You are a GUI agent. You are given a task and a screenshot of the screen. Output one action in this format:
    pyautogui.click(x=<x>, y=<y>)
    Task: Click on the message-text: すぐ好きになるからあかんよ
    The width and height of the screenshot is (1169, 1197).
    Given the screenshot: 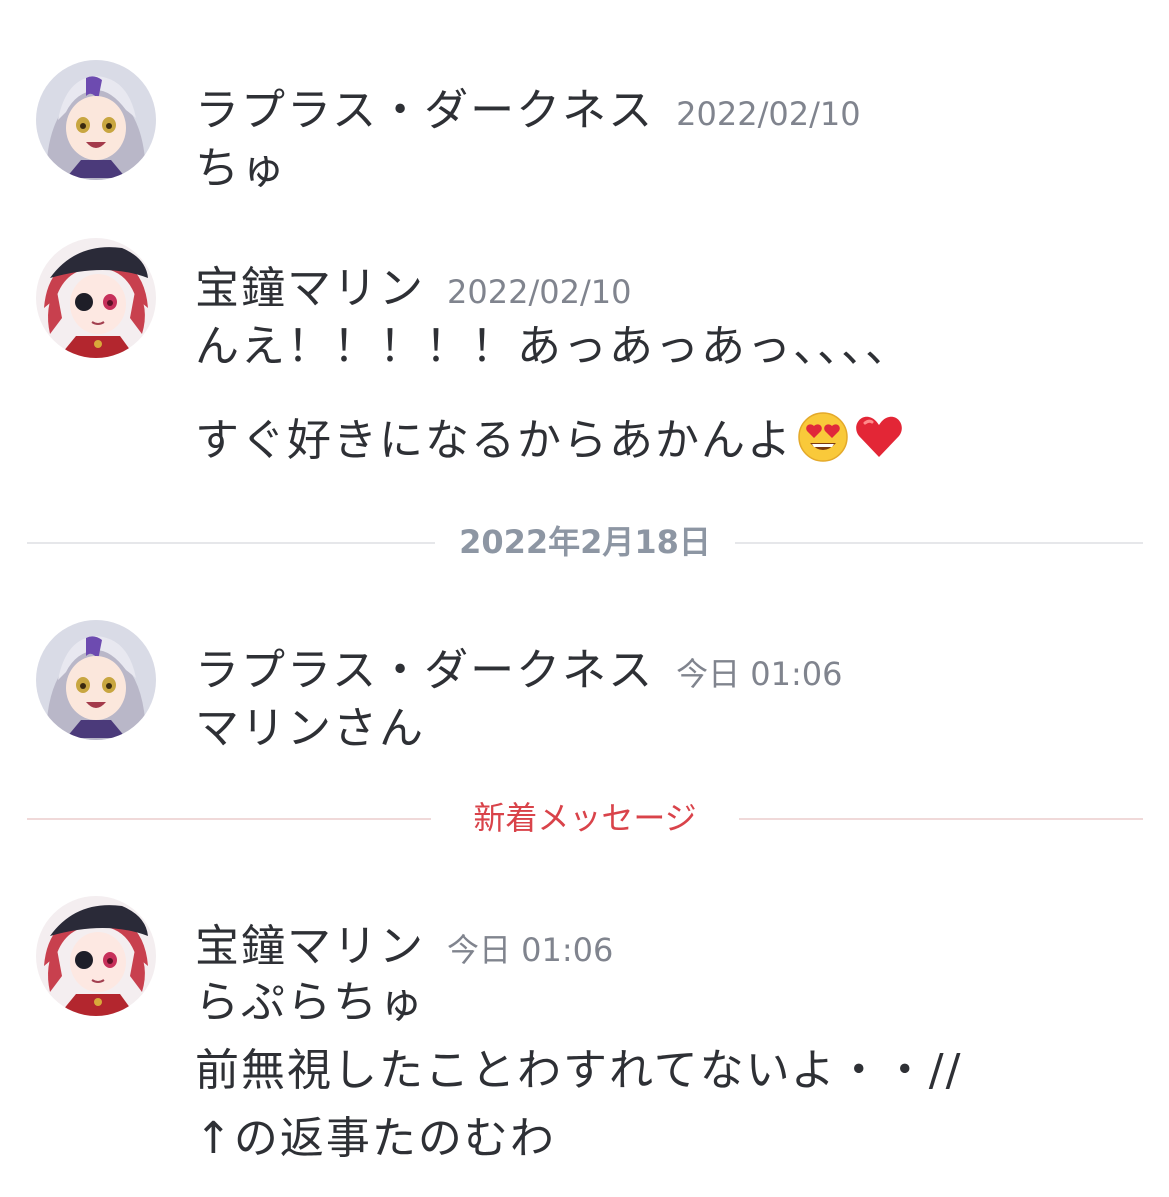 What is the action you would take?
    pyautogui.click(x=494, y=440)
    